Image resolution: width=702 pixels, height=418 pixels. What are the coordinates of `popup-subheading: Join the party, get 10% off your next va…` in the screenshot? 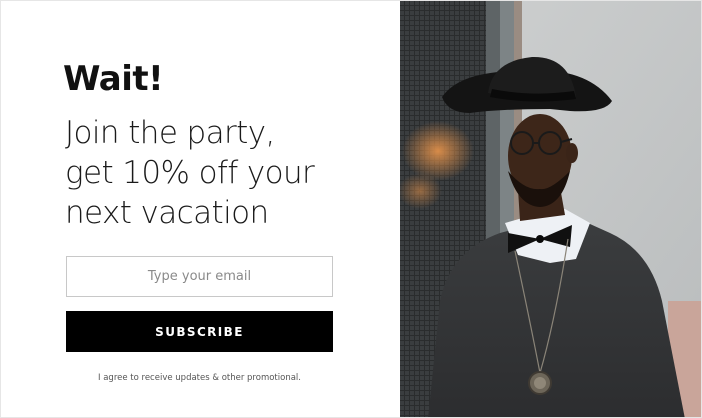 It's located at (225, 173).